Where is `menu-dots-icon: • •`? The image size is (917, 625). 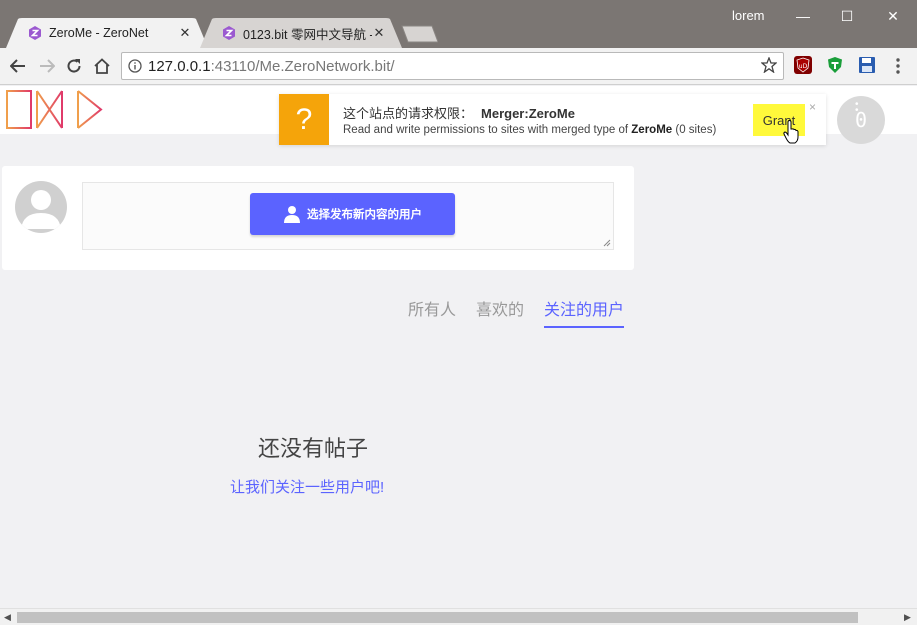 menu-dots-icon: • • is located at coordinates (857, 107).